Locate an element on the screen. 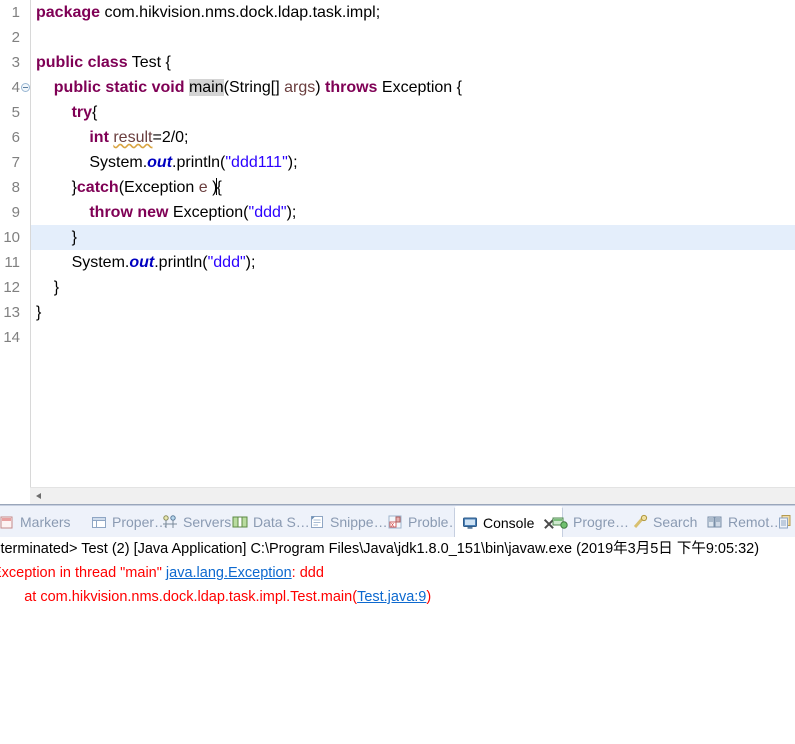  console-text: : ddd is located at coordinates (307, 573).